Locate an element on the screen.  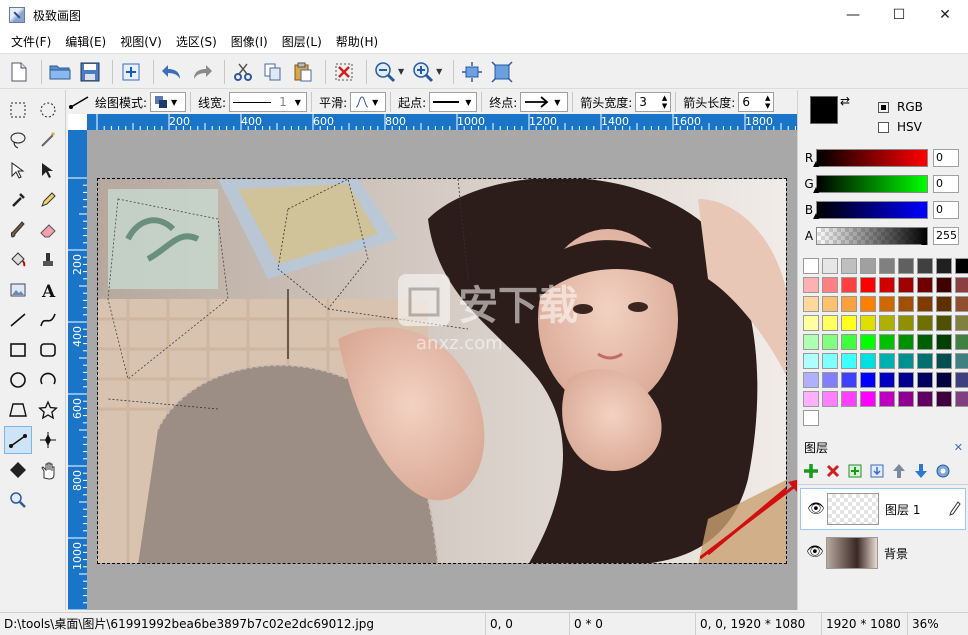
star-icon is located at coordinates (48, 410).